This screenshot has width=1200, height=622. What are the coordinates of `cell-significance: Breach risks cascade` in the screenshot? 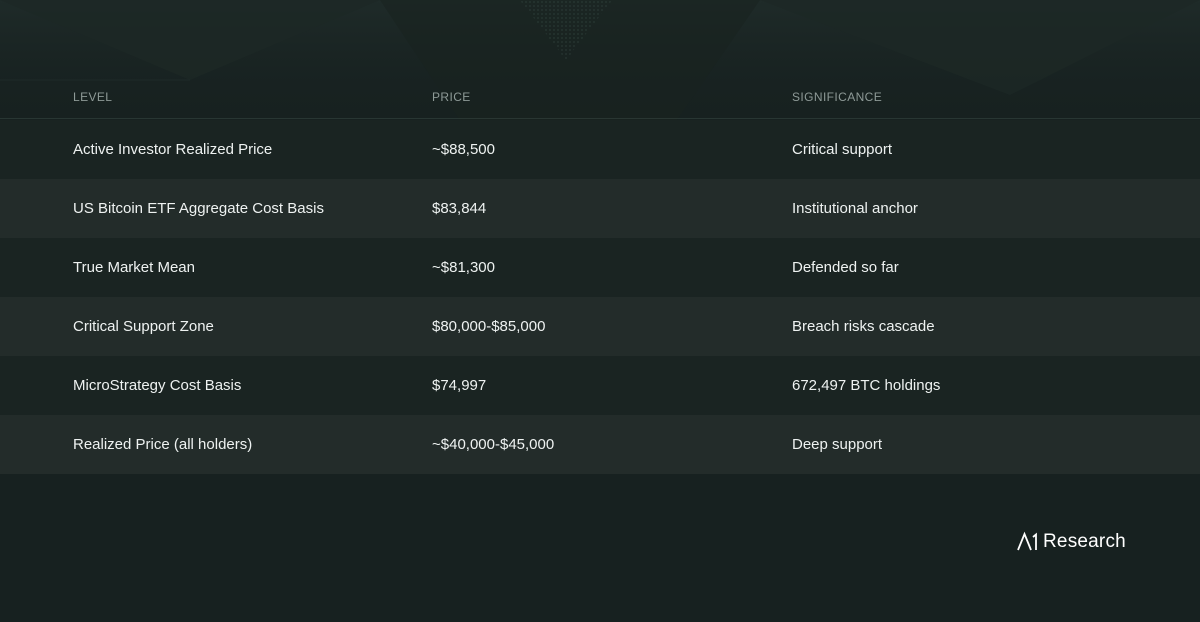 It's located at (863, 326).